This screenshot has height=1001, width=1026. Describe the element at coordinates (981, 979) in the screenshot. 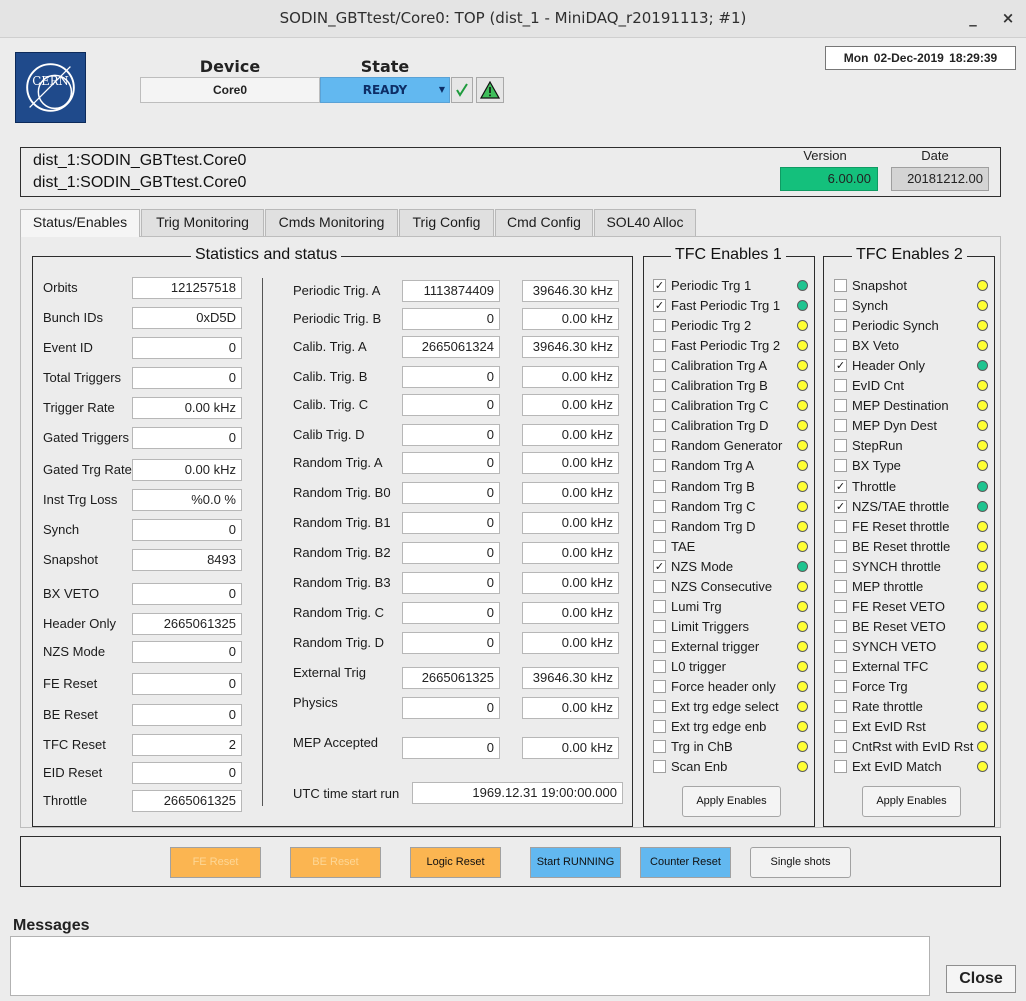

I see `close-button: Close` at that location.